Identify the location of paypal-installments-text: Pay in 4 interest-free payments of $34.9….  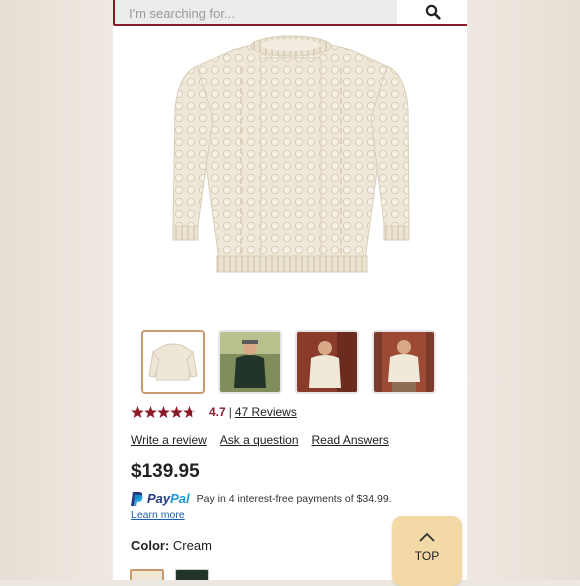
(294, 498).